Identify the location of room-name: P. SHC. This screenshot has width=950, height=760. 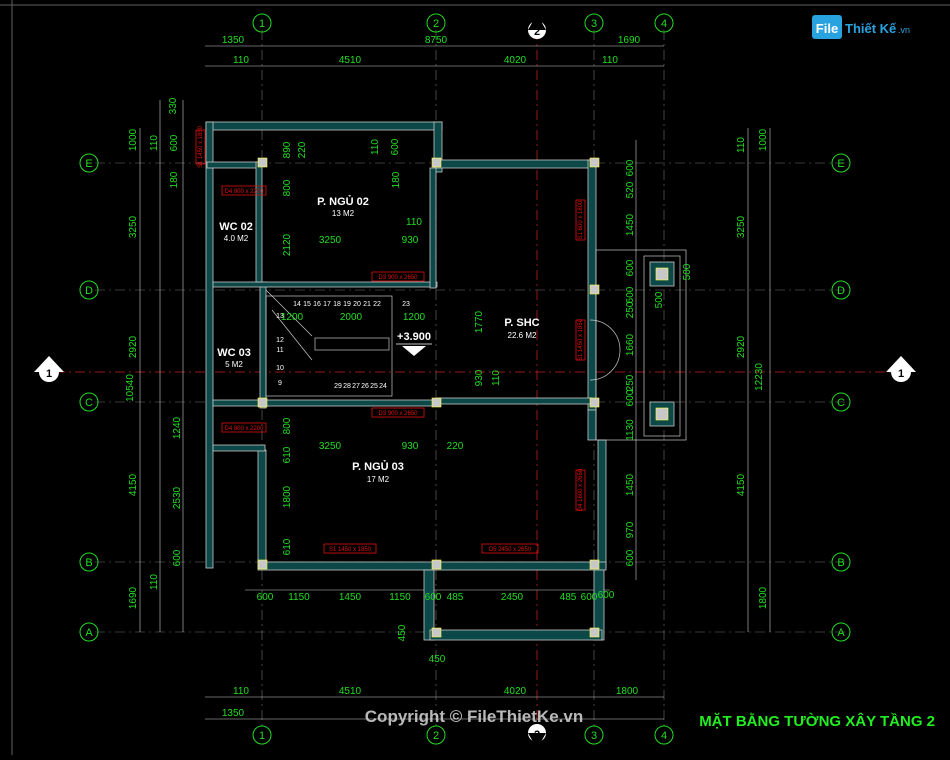
(521, 323).